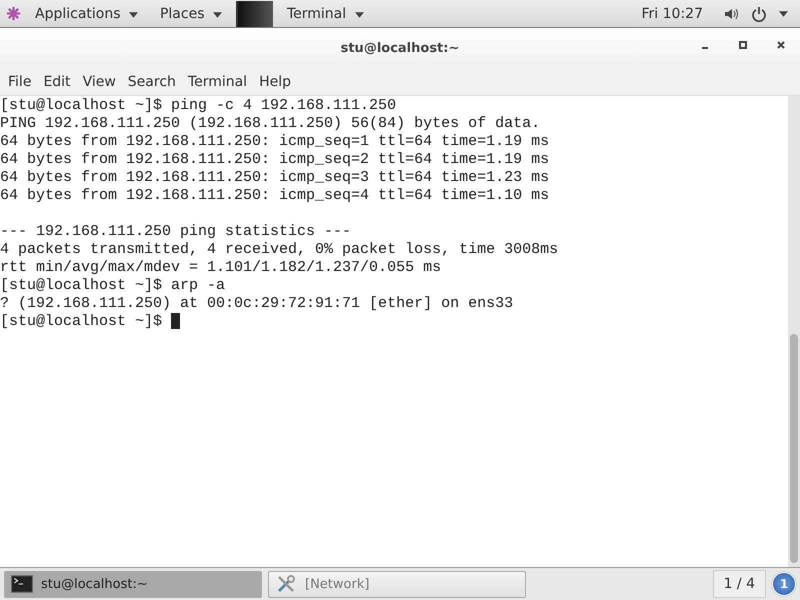 The image size is (800, 600). Describe the element at coordinates (739, 584) in the screenshot. I see `workspace-indicator: 1 / 4` at that location.